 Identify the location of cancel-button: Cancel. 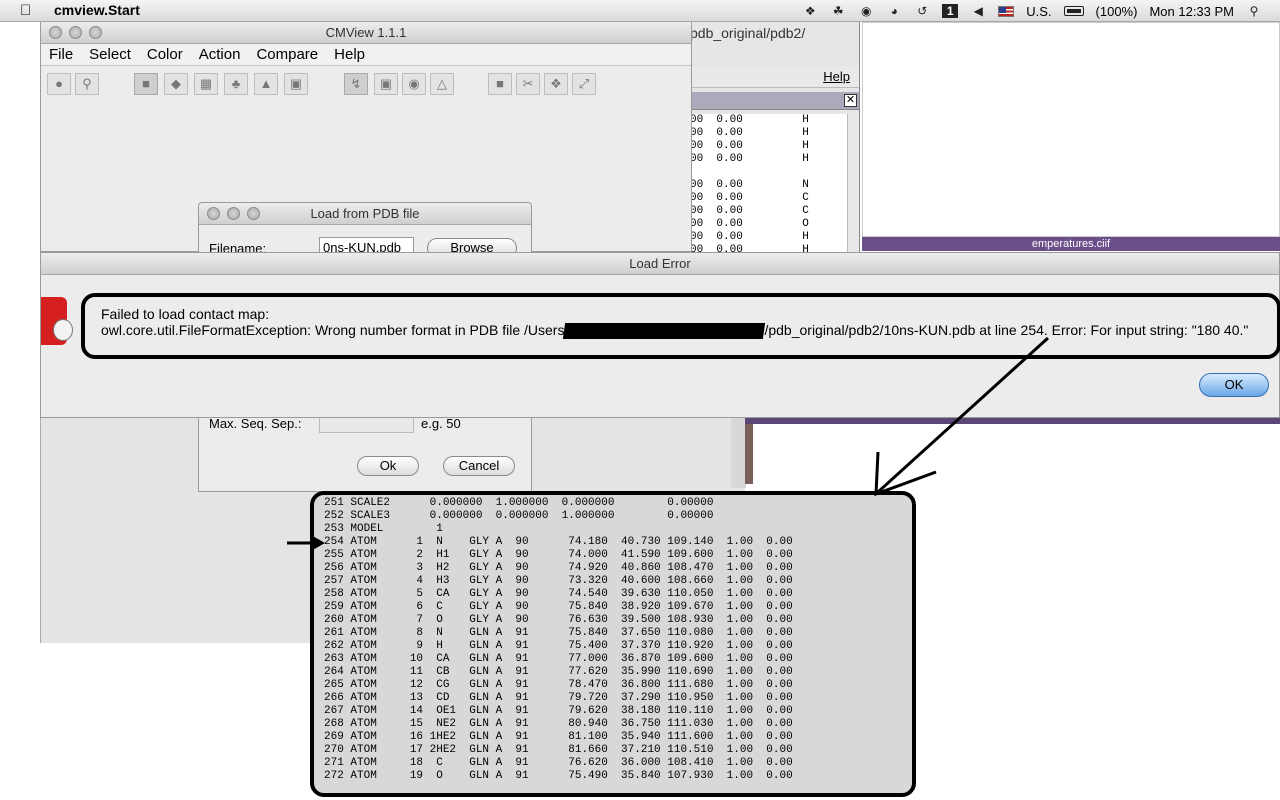
(479, 466).